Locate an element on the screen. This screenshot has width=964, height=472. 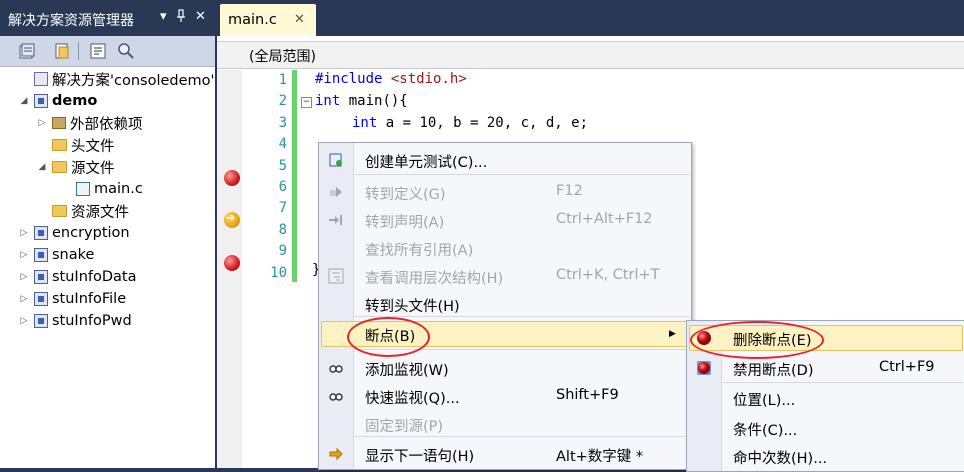
annotation-circle-breakpoint-menu is located at coordinates (388, 337).